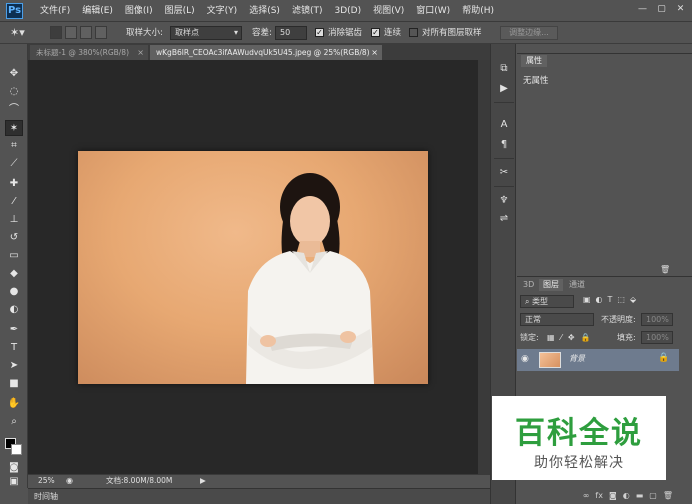 Image resolution: width=692 pixels, height=504 pixels. Describe the element at coordinates (577, 285) in the screenshot. I see `tab-channels: 通道` at that location.